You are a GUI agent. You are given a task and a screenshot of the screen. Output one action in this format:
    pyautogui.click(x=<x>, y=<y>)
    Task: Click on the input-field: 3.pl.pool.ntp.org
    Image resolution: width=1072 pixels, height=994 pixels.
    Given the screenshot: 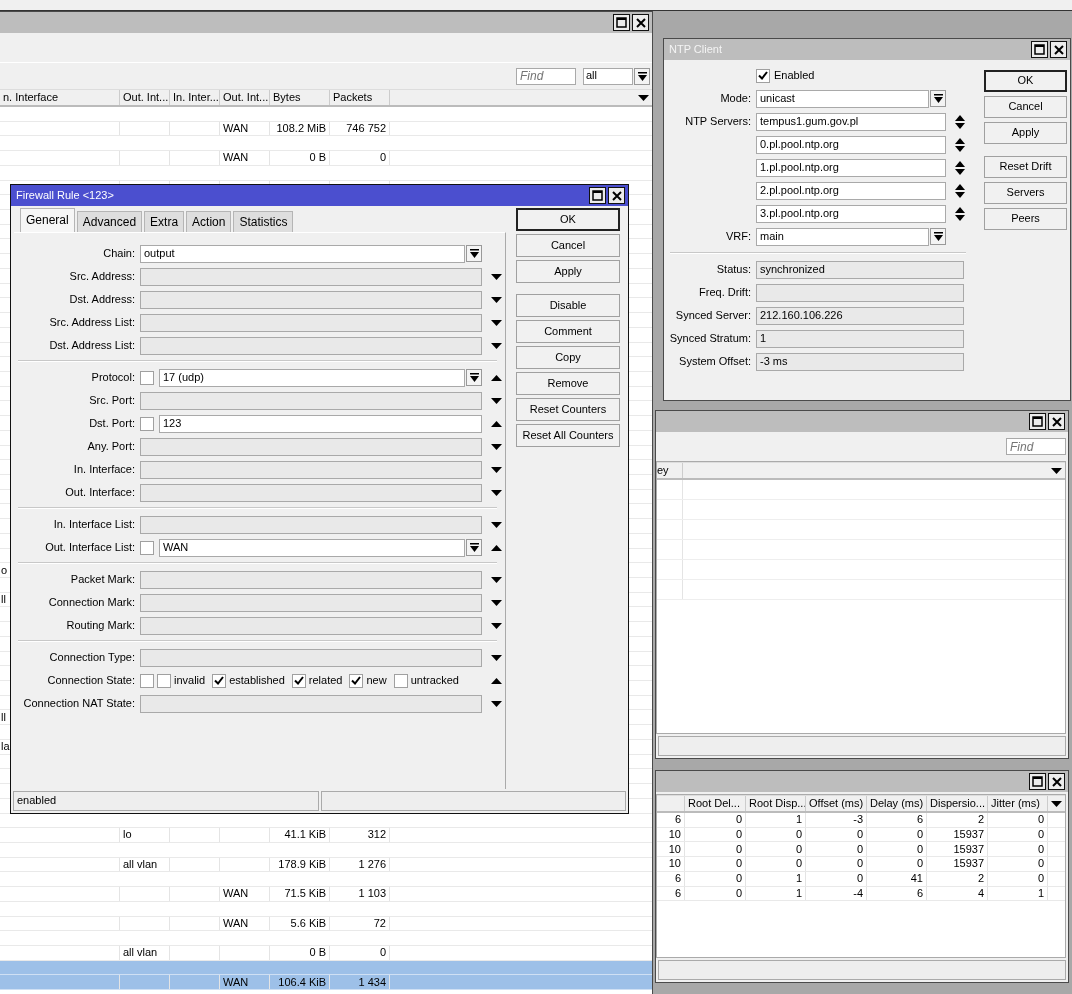 What is the action you would take?
    pyautogui.click(x=851, y=213)
    